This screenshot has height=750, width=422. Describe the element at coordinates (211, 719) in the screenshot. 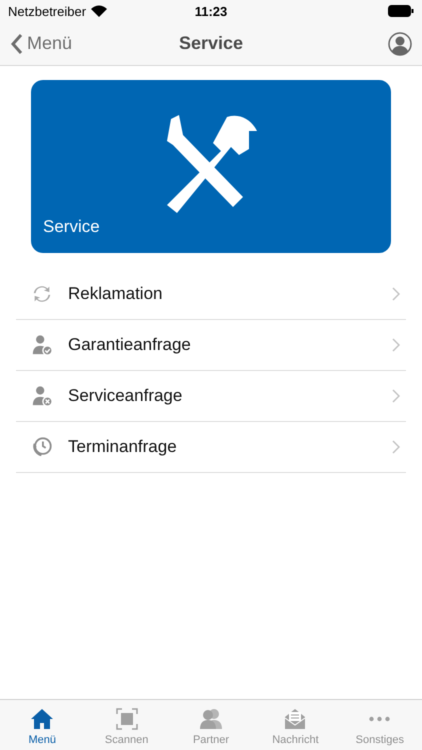

I see `people-icon` at that location.